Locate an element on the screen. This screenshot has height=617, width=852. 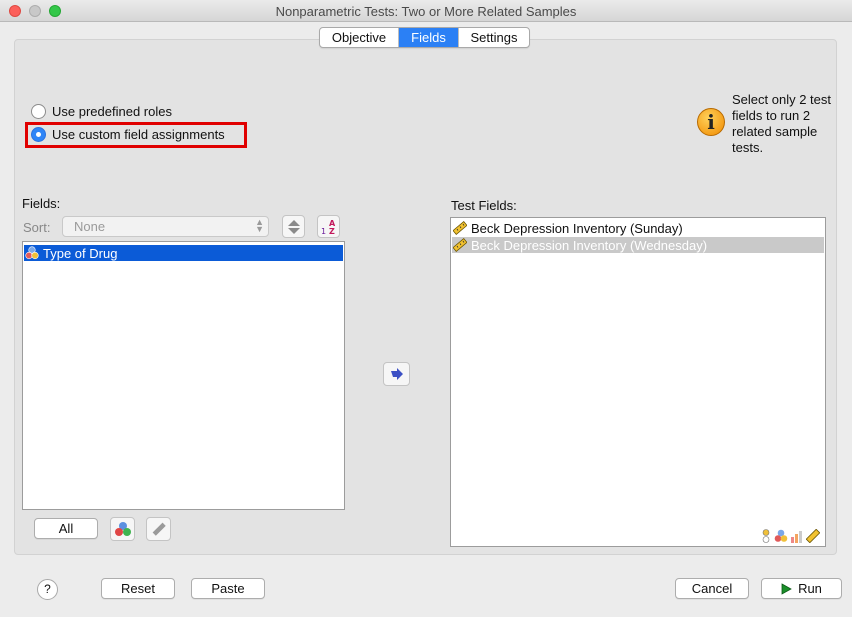
fields-label: Fields: is located at coordinates (41, 203).